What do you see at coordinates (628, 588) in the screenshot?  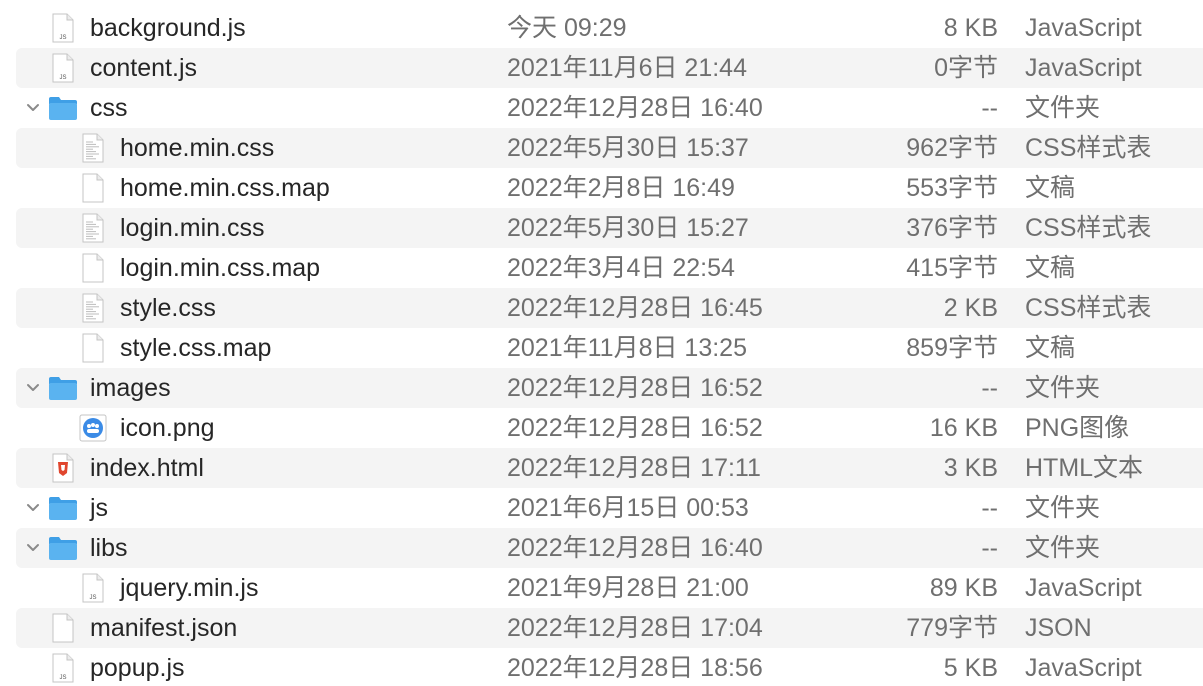 I see `file-date: 2021年9月28日 21:00` at bounding box center [628, 588].